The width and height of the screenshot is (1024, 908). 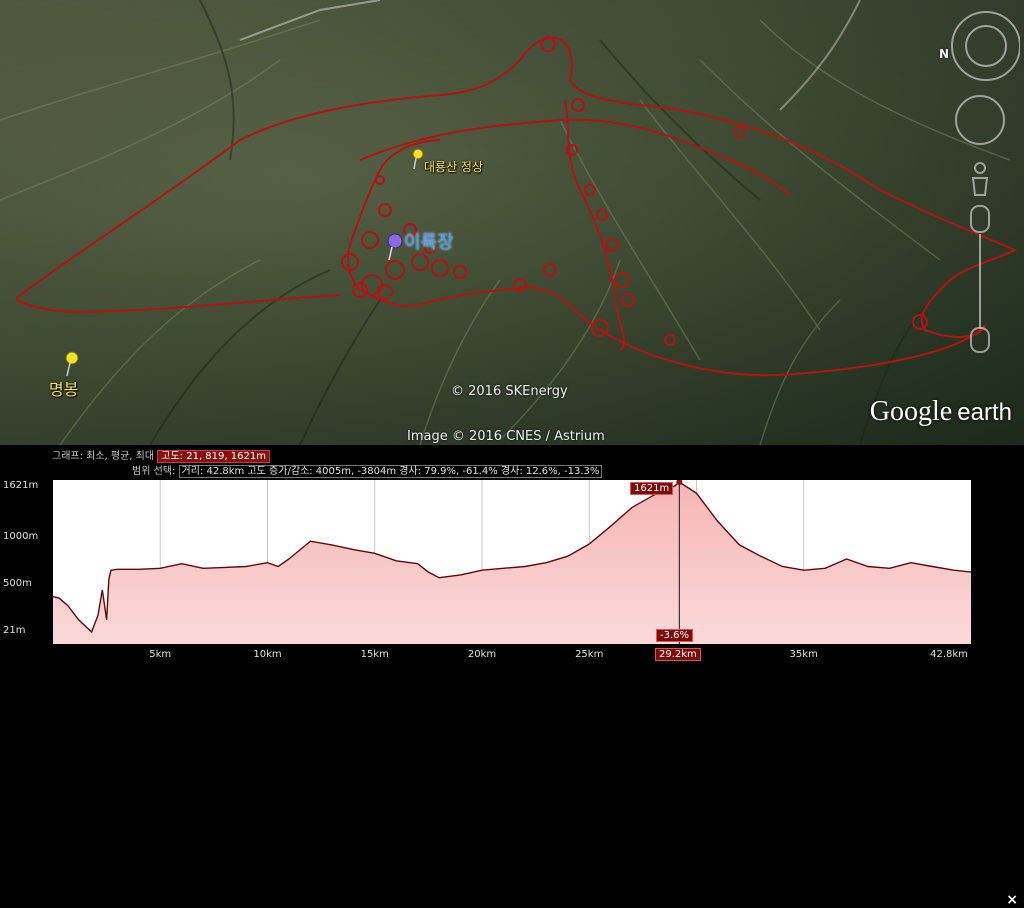 What do you see at coordinates (482, 654) in the screenshot?
I see `x-tick-label: 20km` at bounding box center [482, 654].